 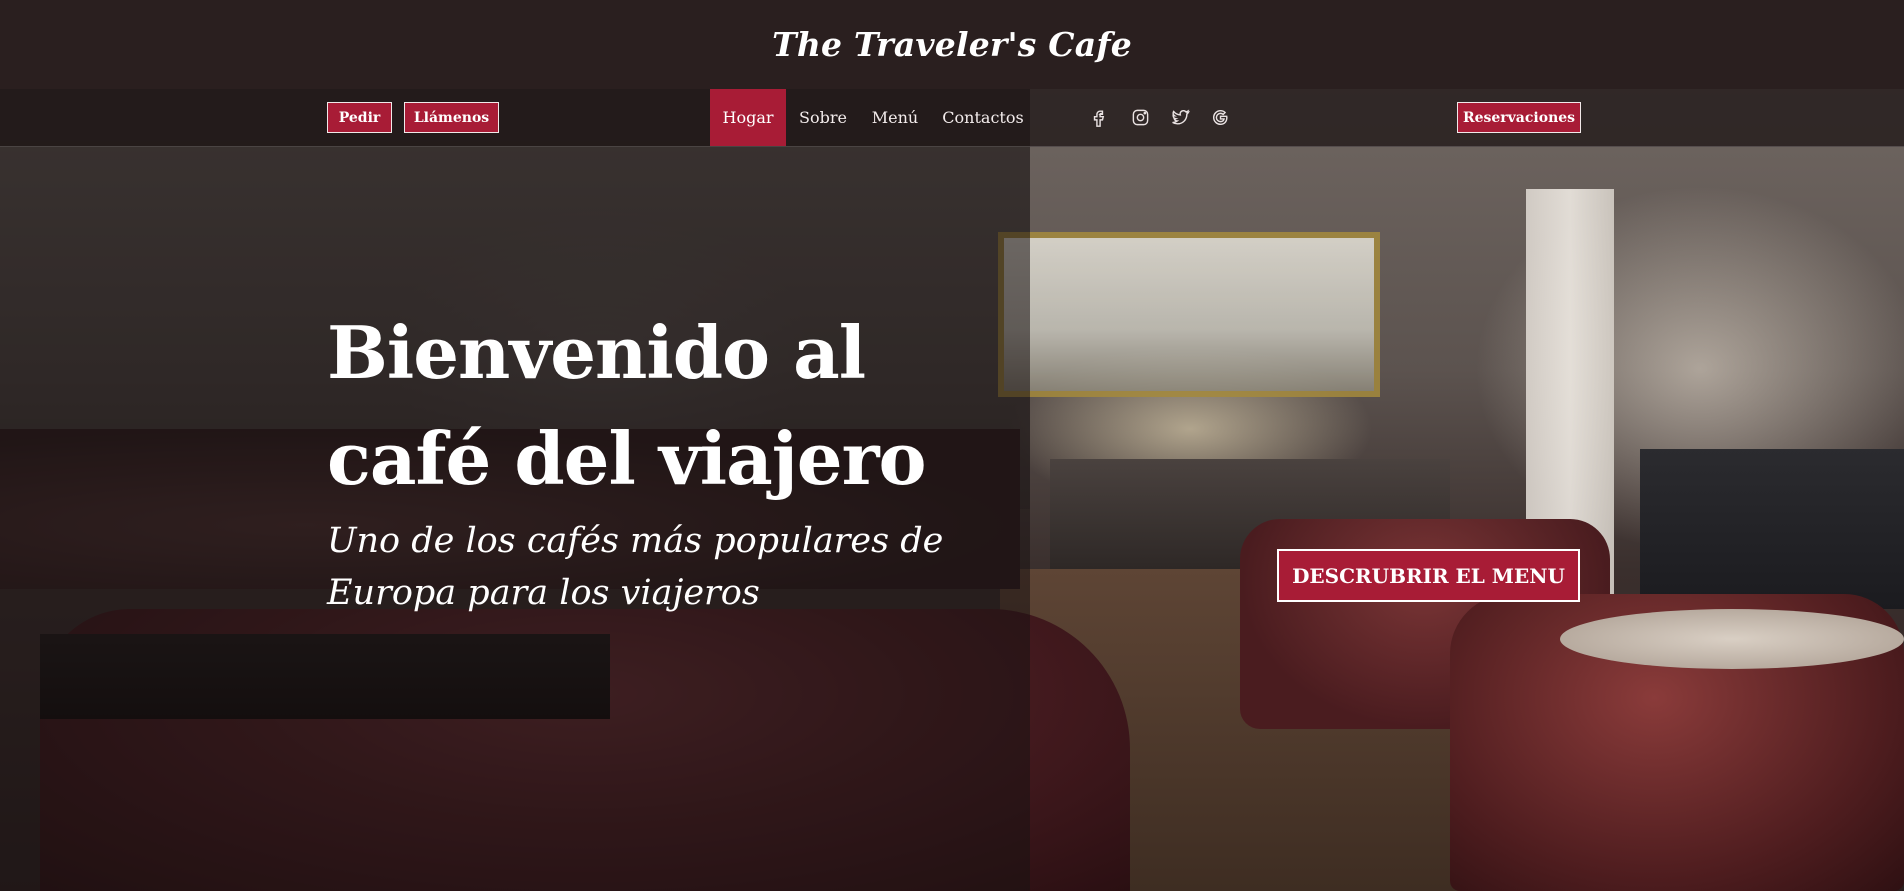 I want to click on background-booth, so click(x=1772, y=529).